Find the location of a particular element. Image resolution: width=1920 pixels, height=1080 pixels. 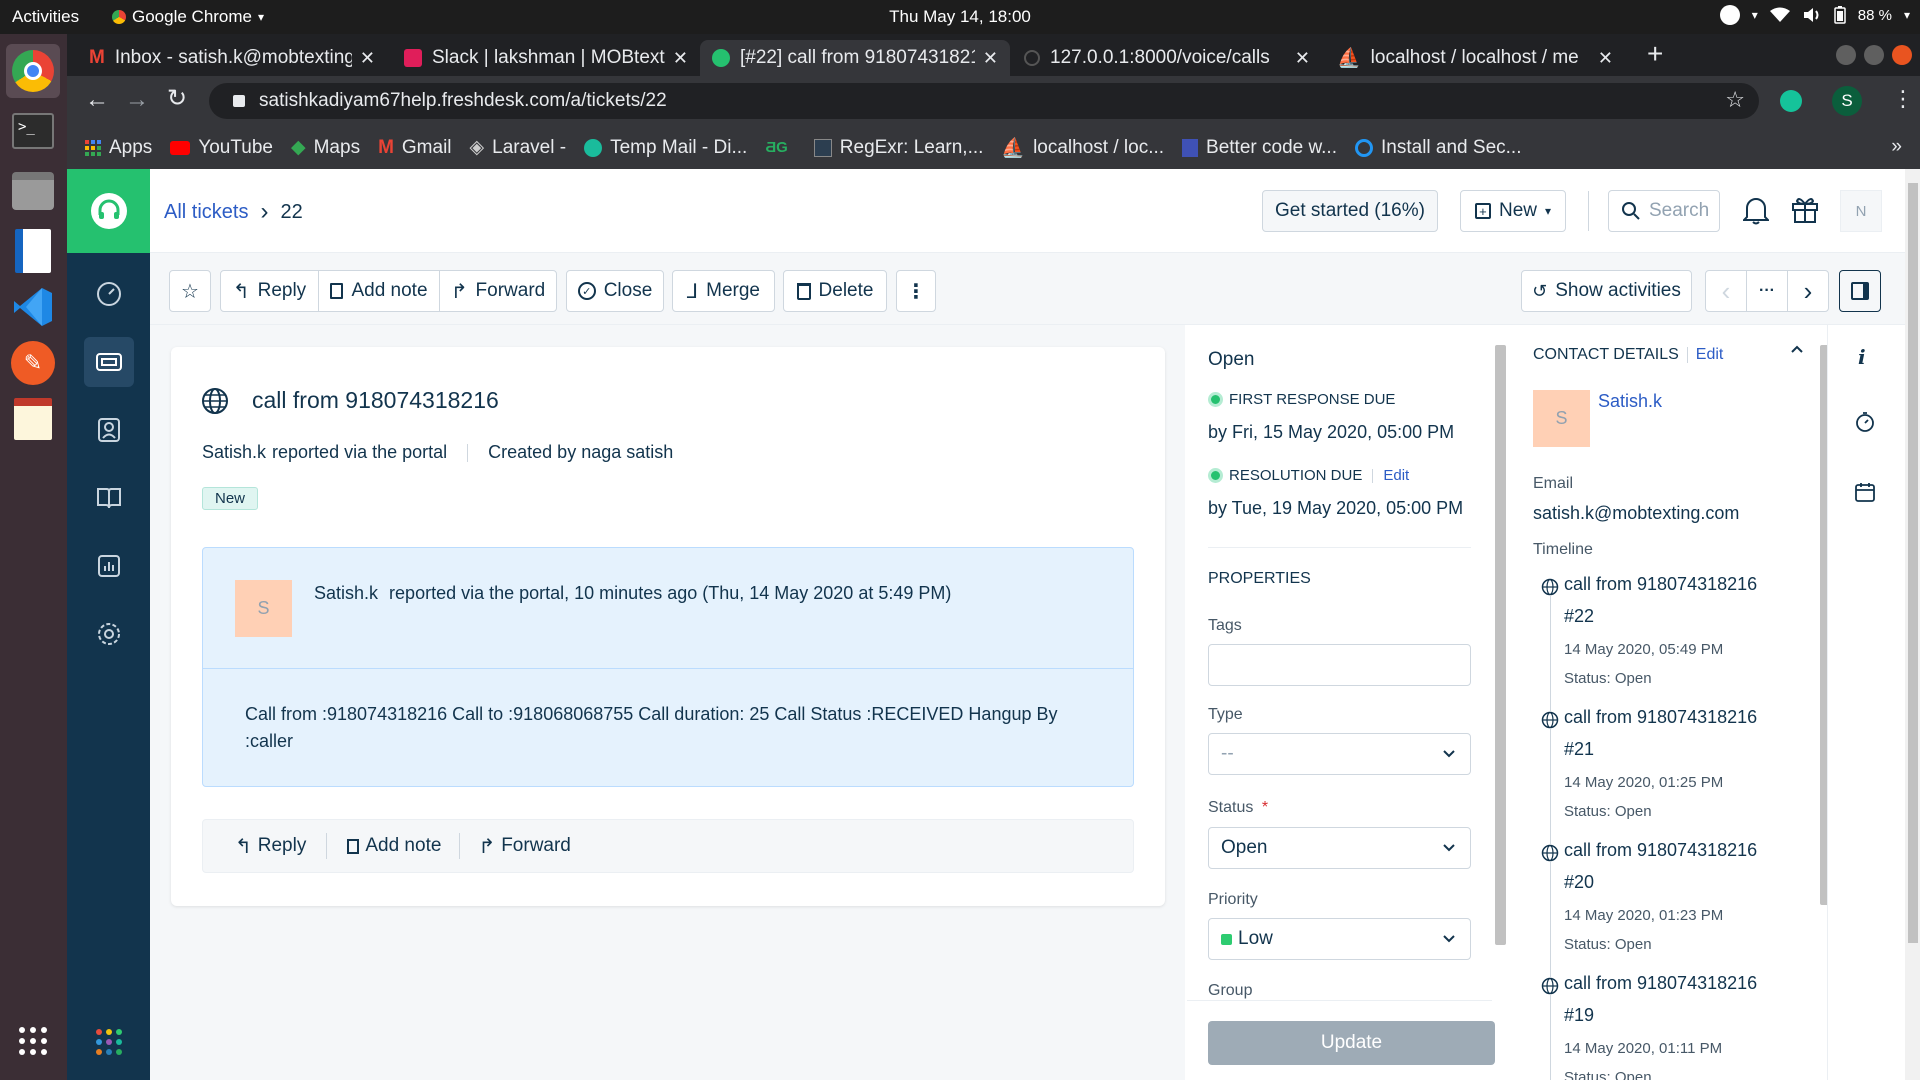

show-apps-button is located at coordinates (33, 1041).